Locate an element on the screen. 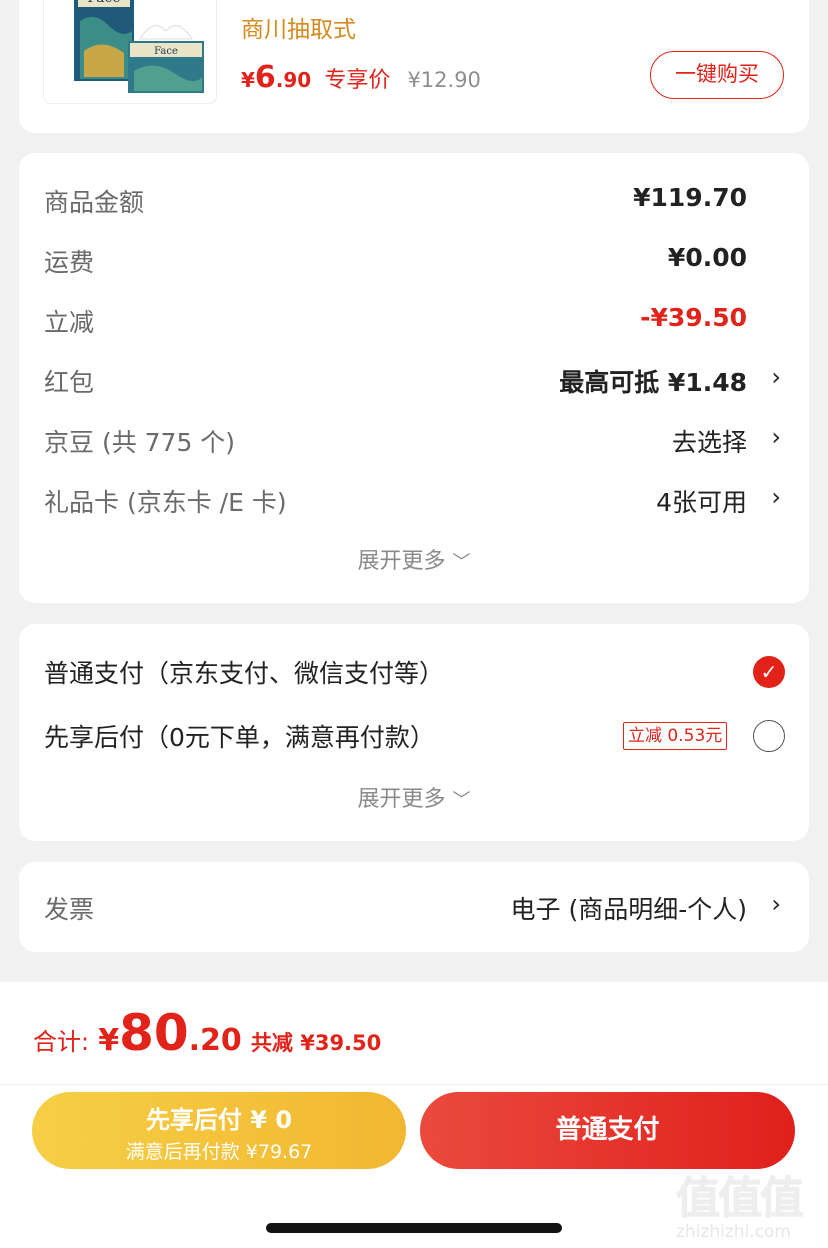 The width and height of the screenshot is (828, 1248). watermark-logo-text: 值值值 is located at coordinates (740, 1198).